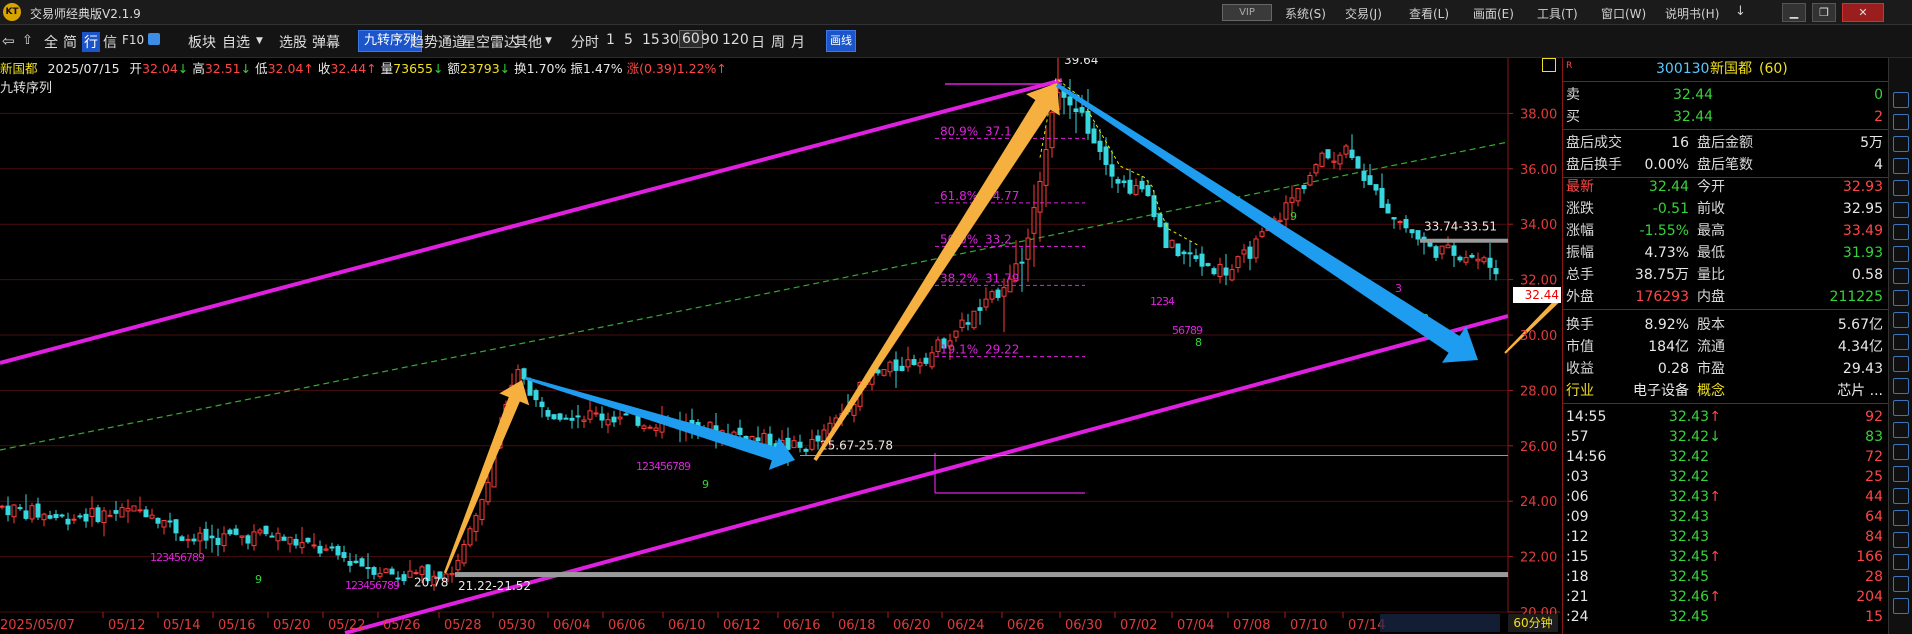  I want to click on tick-row: :06 32.43 ↑ 44, so click(1726, 497).